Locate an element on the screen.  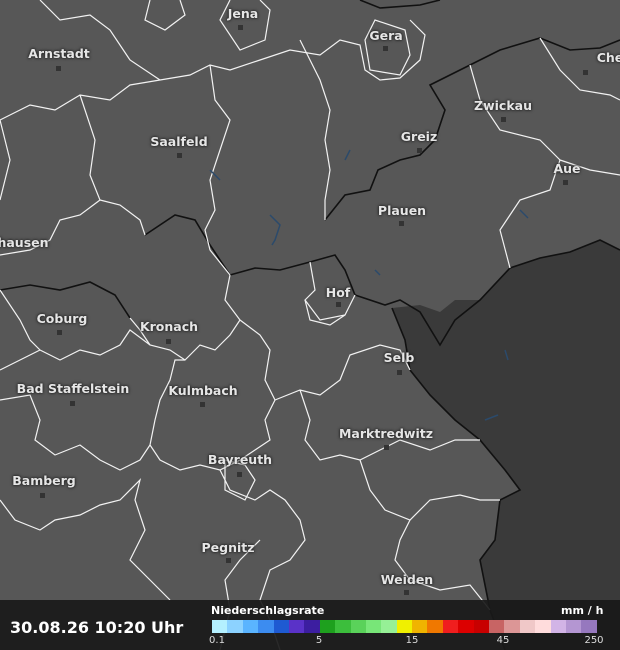
city-label: Arnstadt is located at coordinates (59, 53).